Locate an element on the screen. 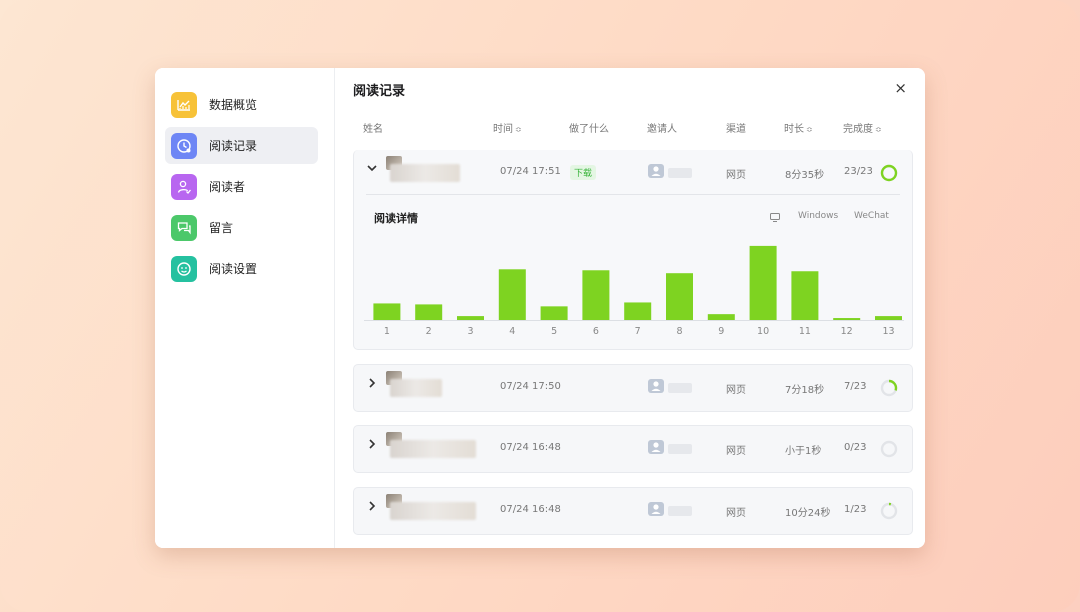 The height and width of the screenshot is (612, 1080). column-header: 渠道 is located at coordinates (736, 127).